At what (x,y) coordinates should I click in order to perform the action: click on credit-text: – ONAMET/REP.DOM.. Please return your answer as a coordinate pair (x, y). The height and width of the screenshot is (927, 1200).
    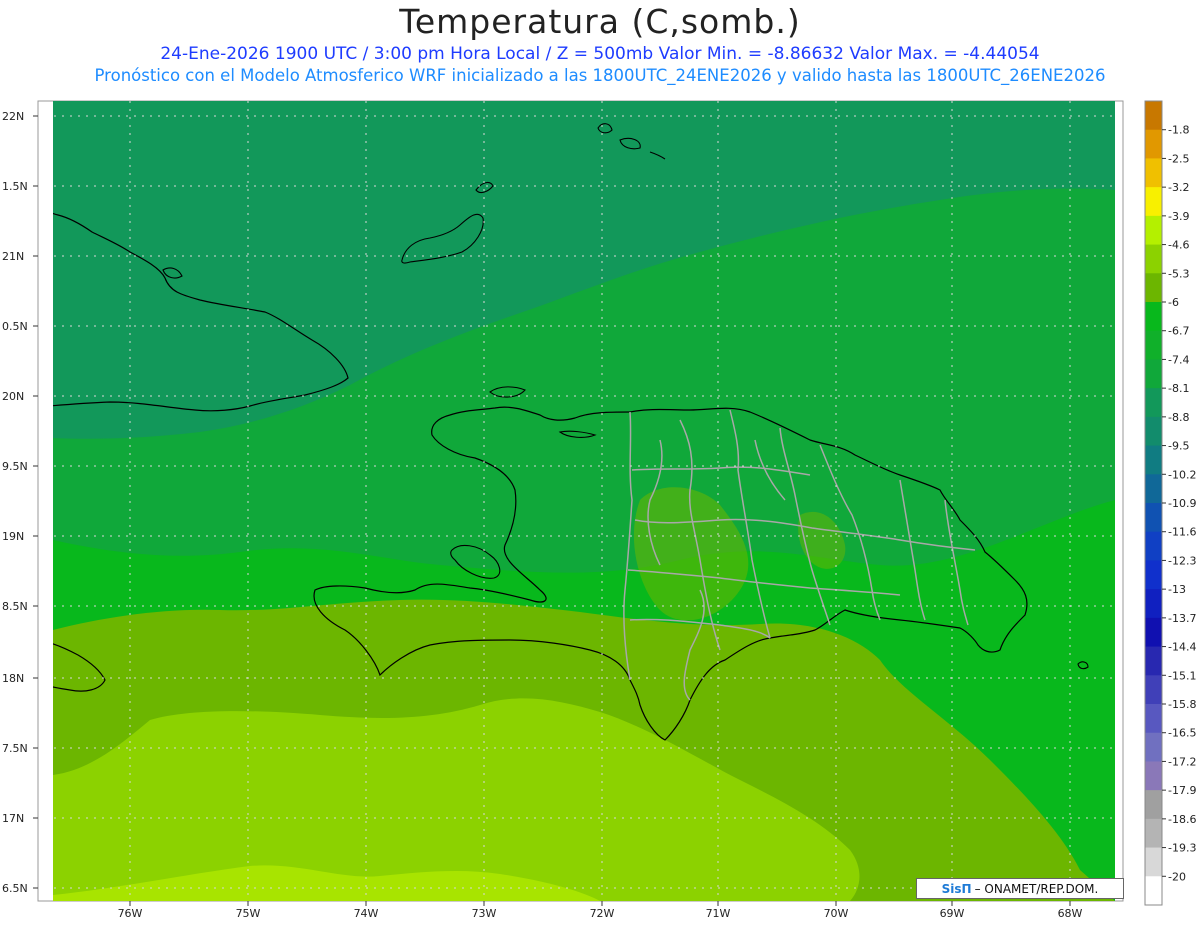
    Looking at the image, I should click on (1036, 888).